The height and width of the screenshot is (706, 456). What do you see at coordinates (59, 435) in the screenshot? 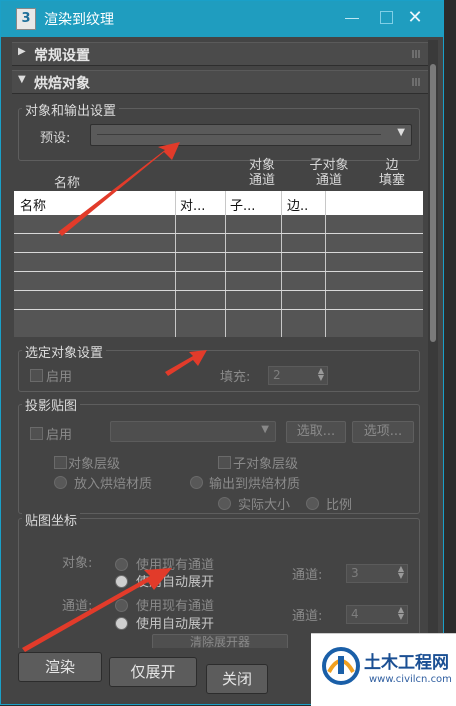
I see `projection-enable-label: 启用` at bounding box center [59, 435].